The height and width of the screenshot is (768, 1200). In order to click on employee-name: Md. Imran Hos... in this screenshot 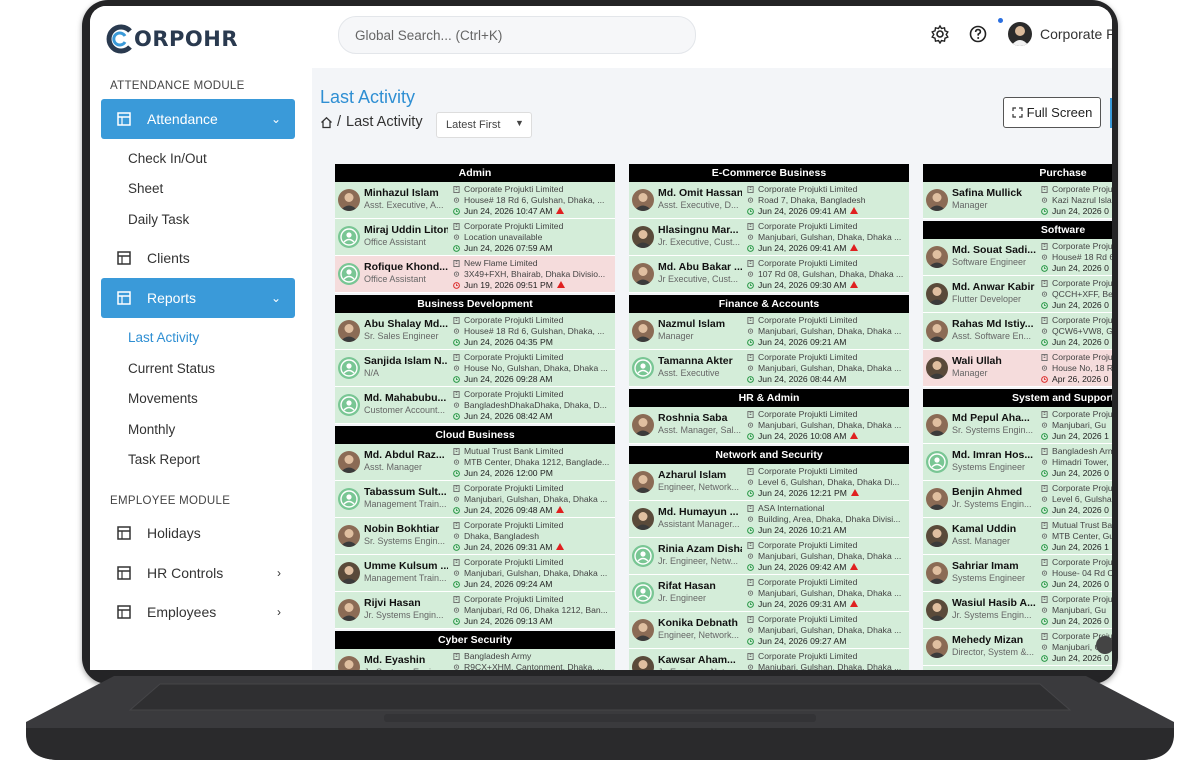, I will do `click(994, 455)`.